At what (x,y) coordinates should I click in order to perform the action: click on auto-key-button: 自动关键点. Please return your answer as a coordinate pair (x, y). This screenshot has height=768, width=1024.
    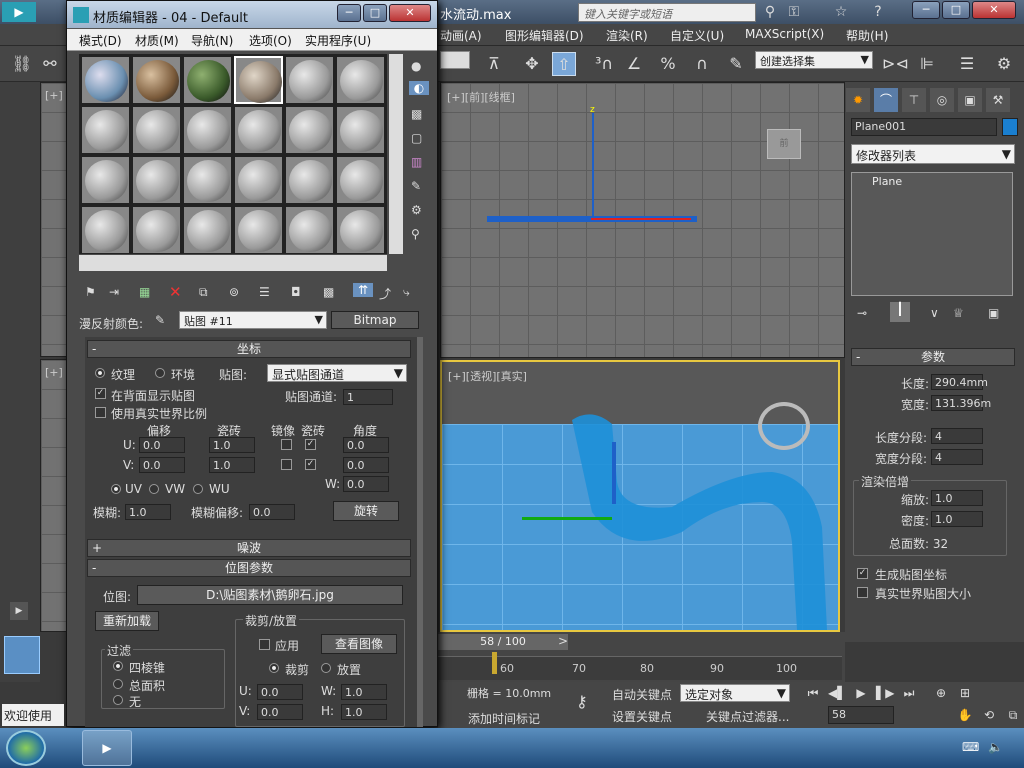
    Looking at the image, I should click on (642, 694).